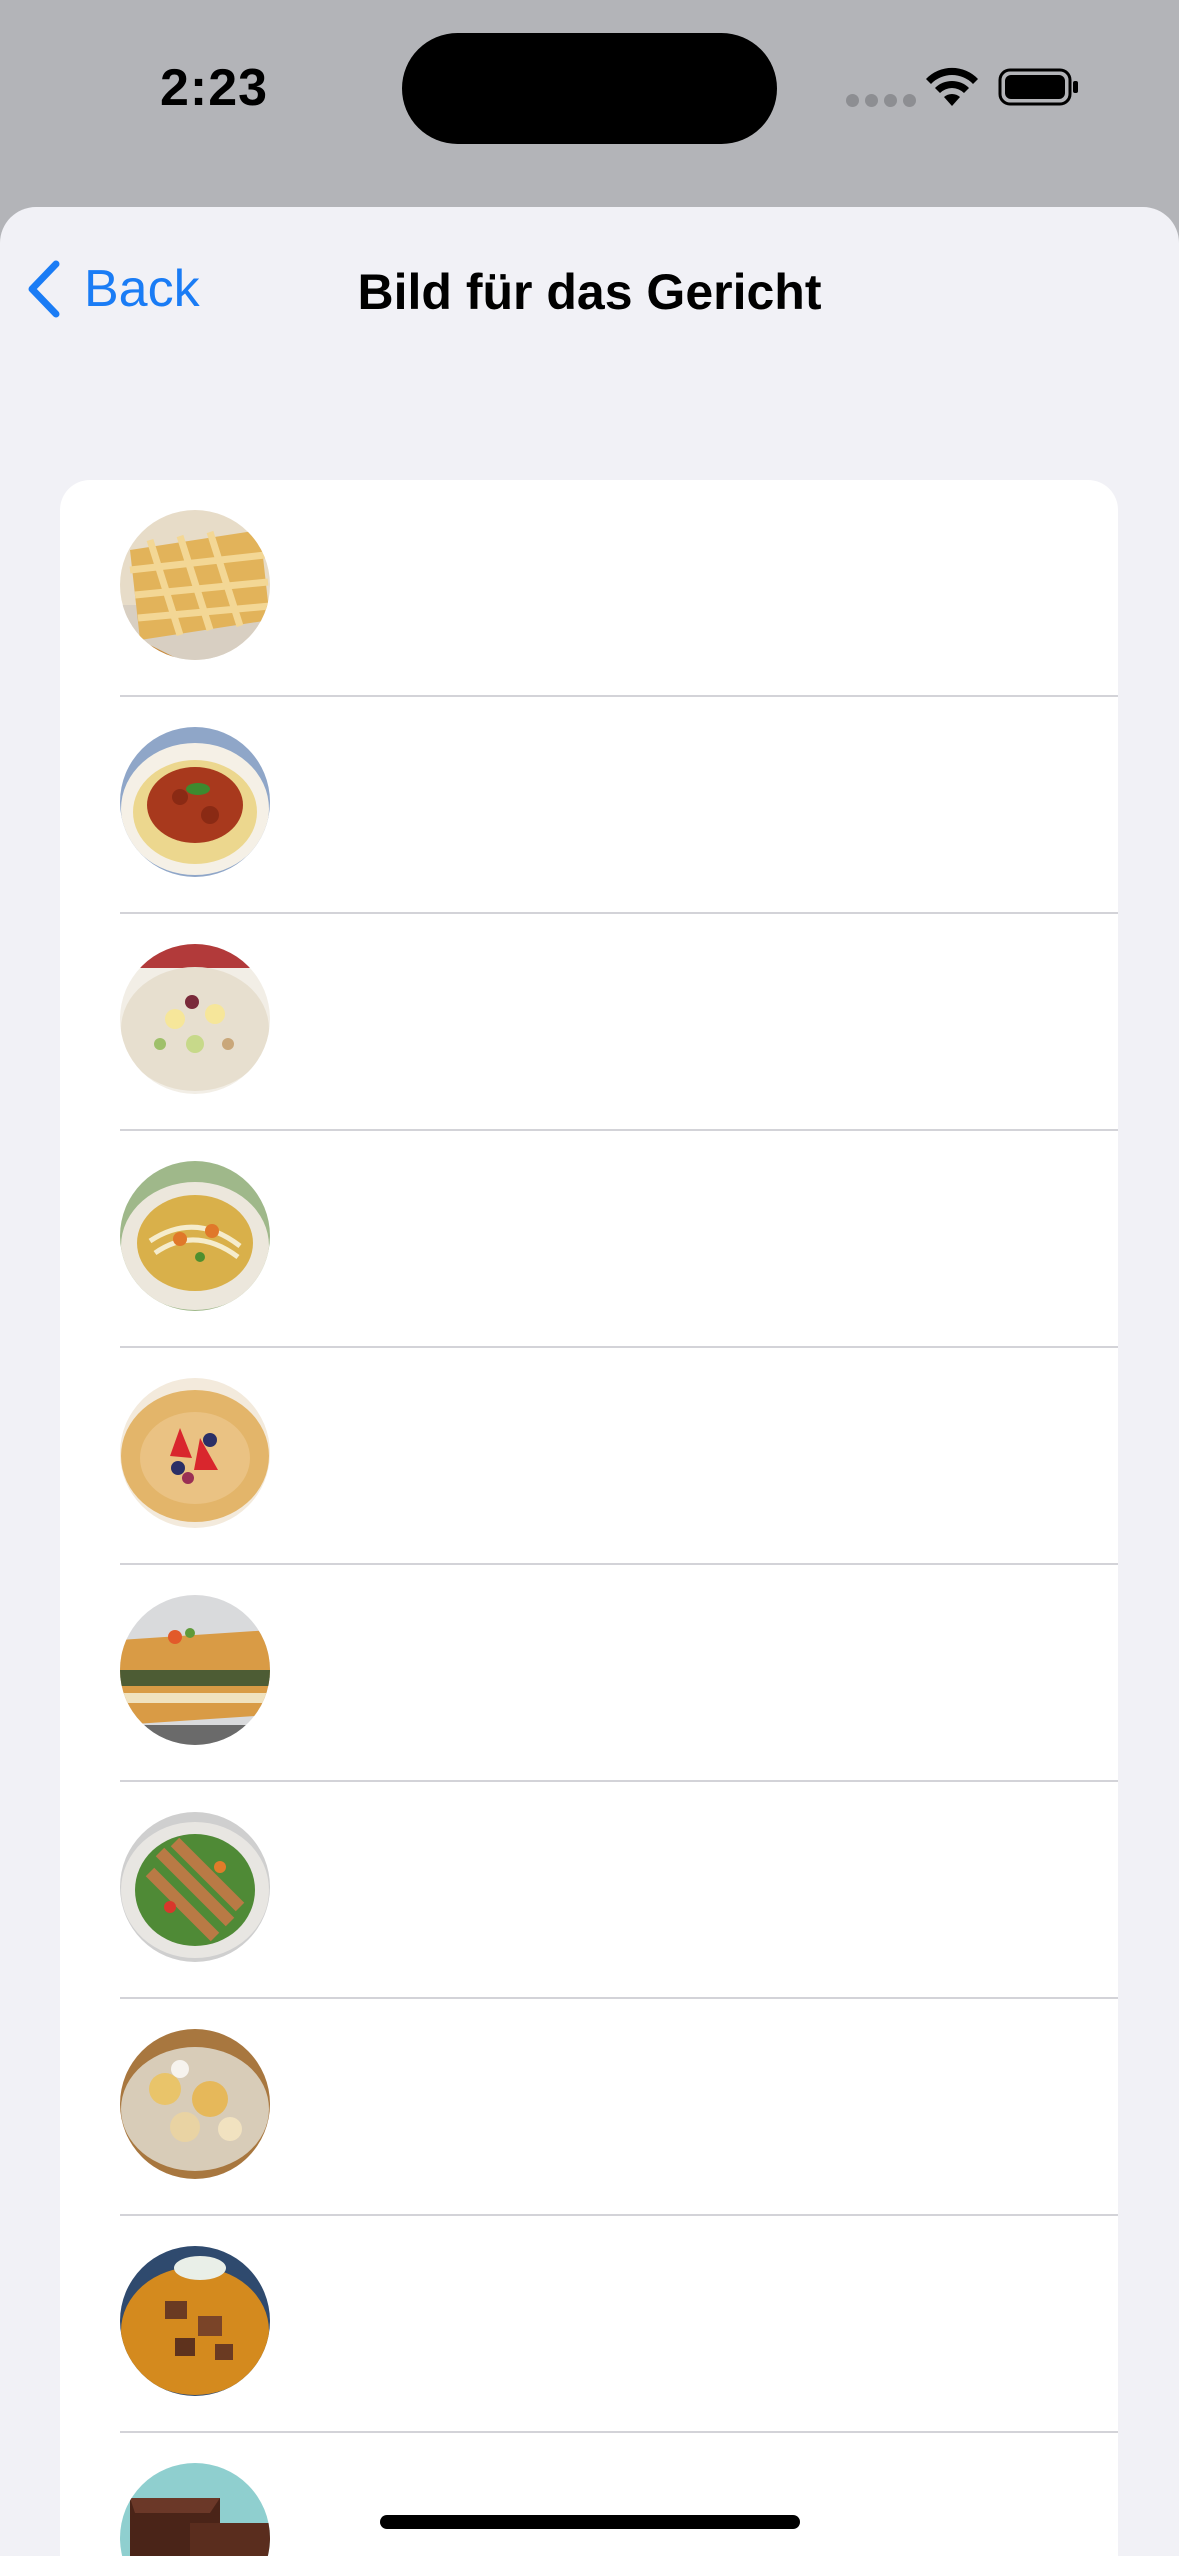  I want to click on lattice-pie-image, so click(195, 585).